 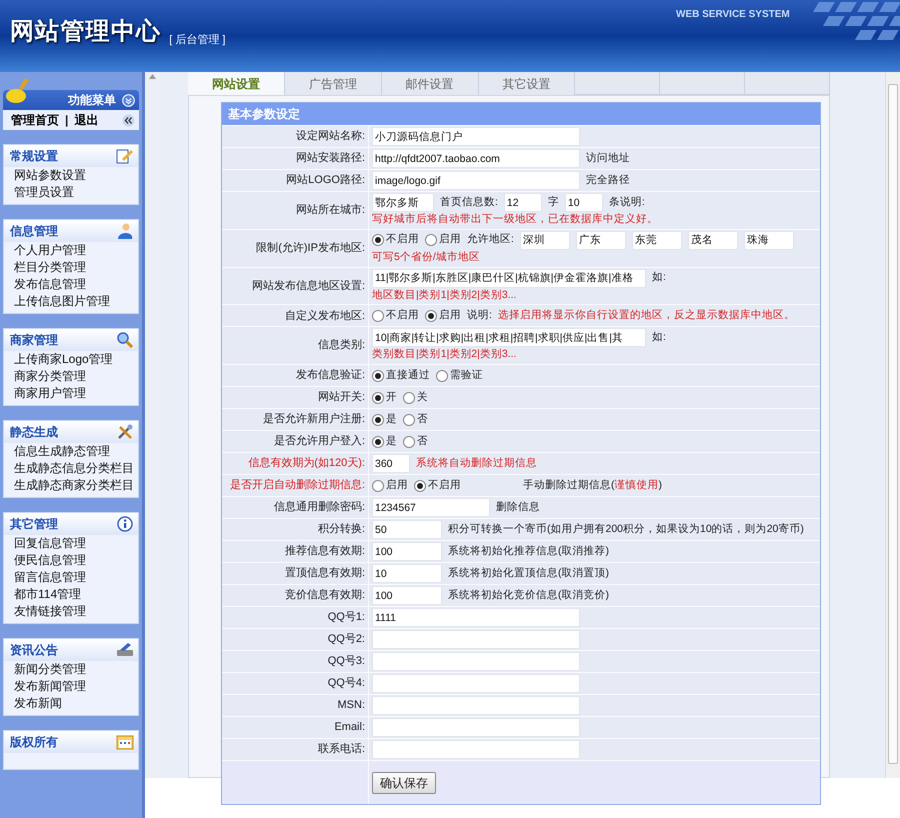 I want to click on menu-item: 商家用户管理, so click(x=45, y=393).